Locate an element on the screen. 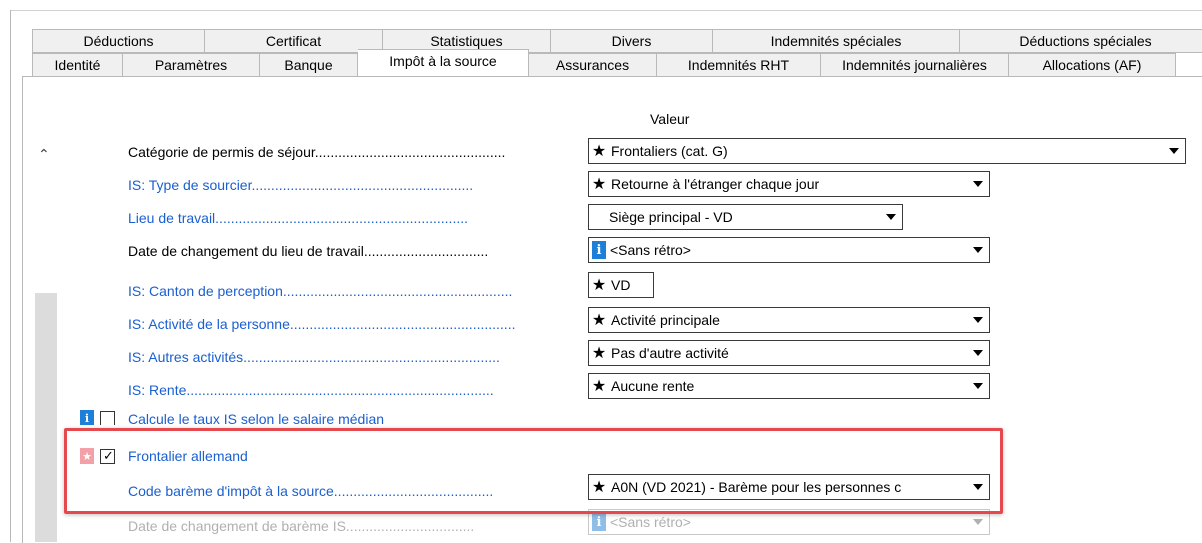  select-activite: ★ Activité principale is located at coordinates (789, 320).